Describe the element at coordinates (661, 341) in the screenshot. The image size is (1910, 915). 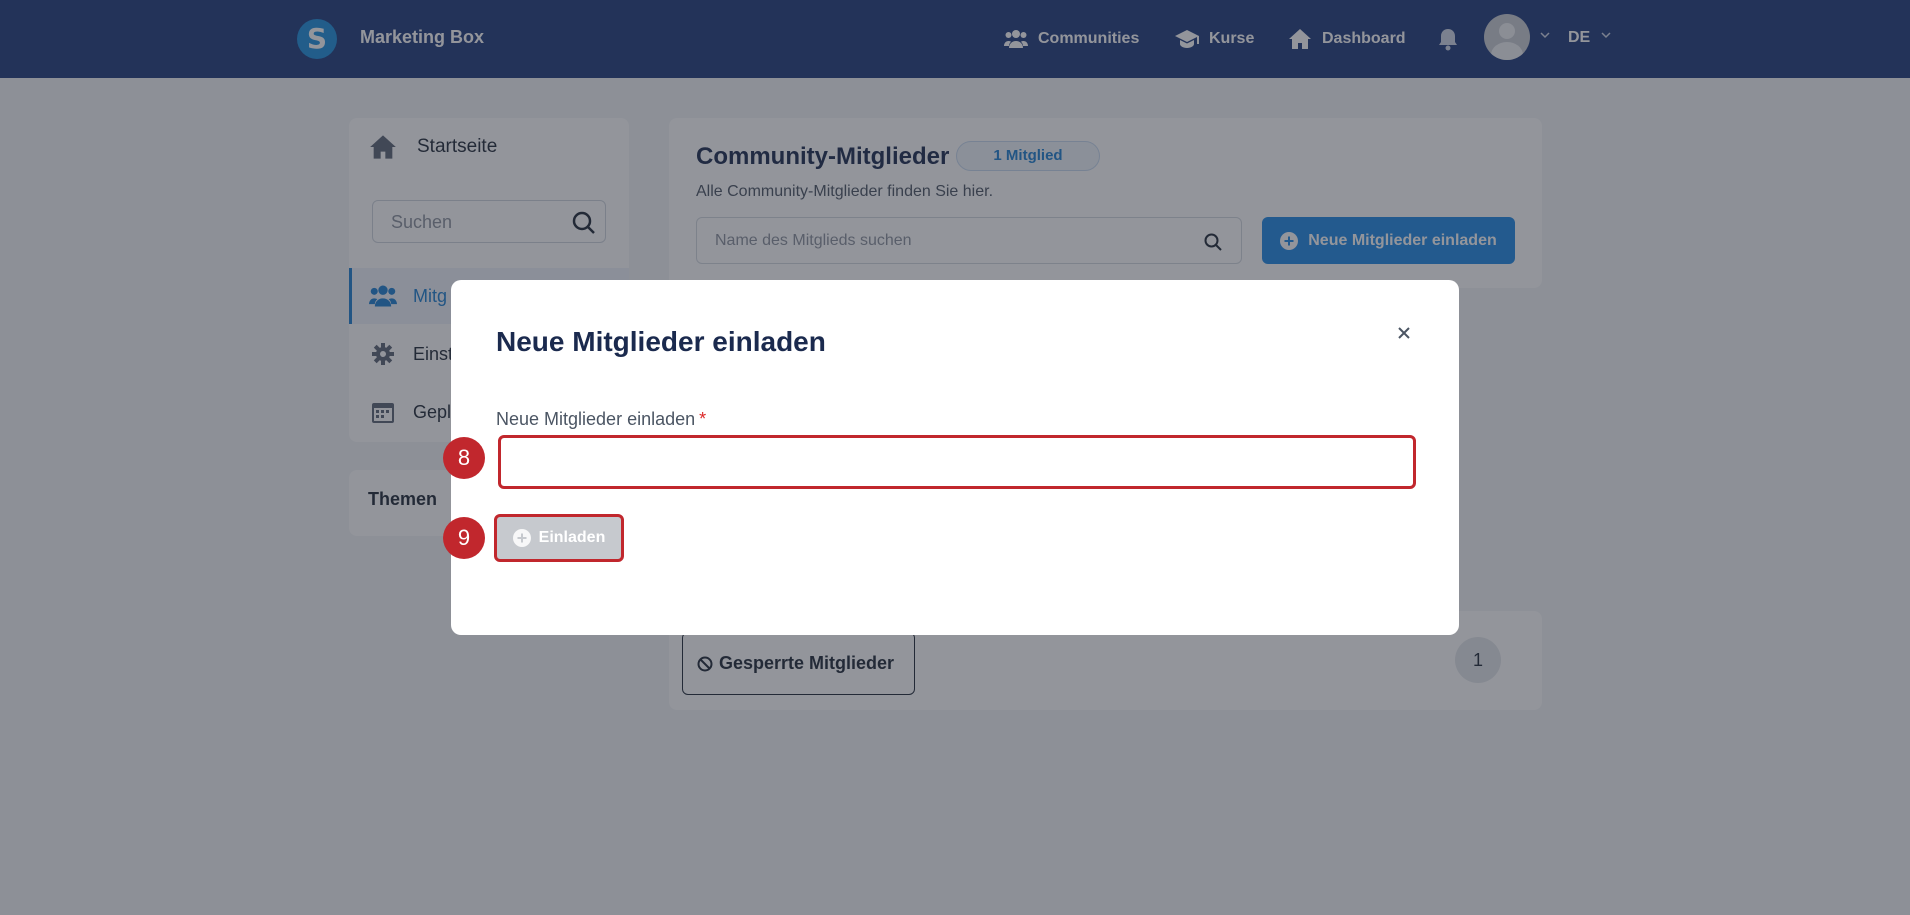
I see `modal-title: Neue Mitglieder einladen` at that location.